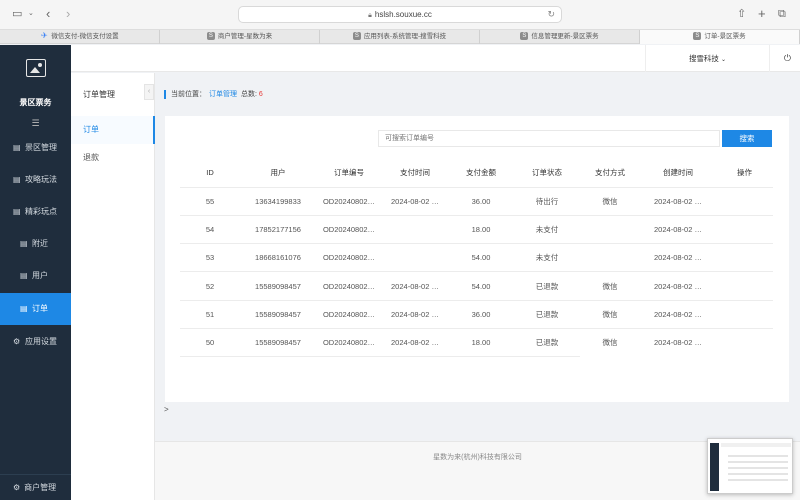 The height and width of the screenshot is (500, 800). What do you see at coordinates (278, 258) in the screenshot?
I see `cell-user: 18668161076` at bounding box center [278, 258].